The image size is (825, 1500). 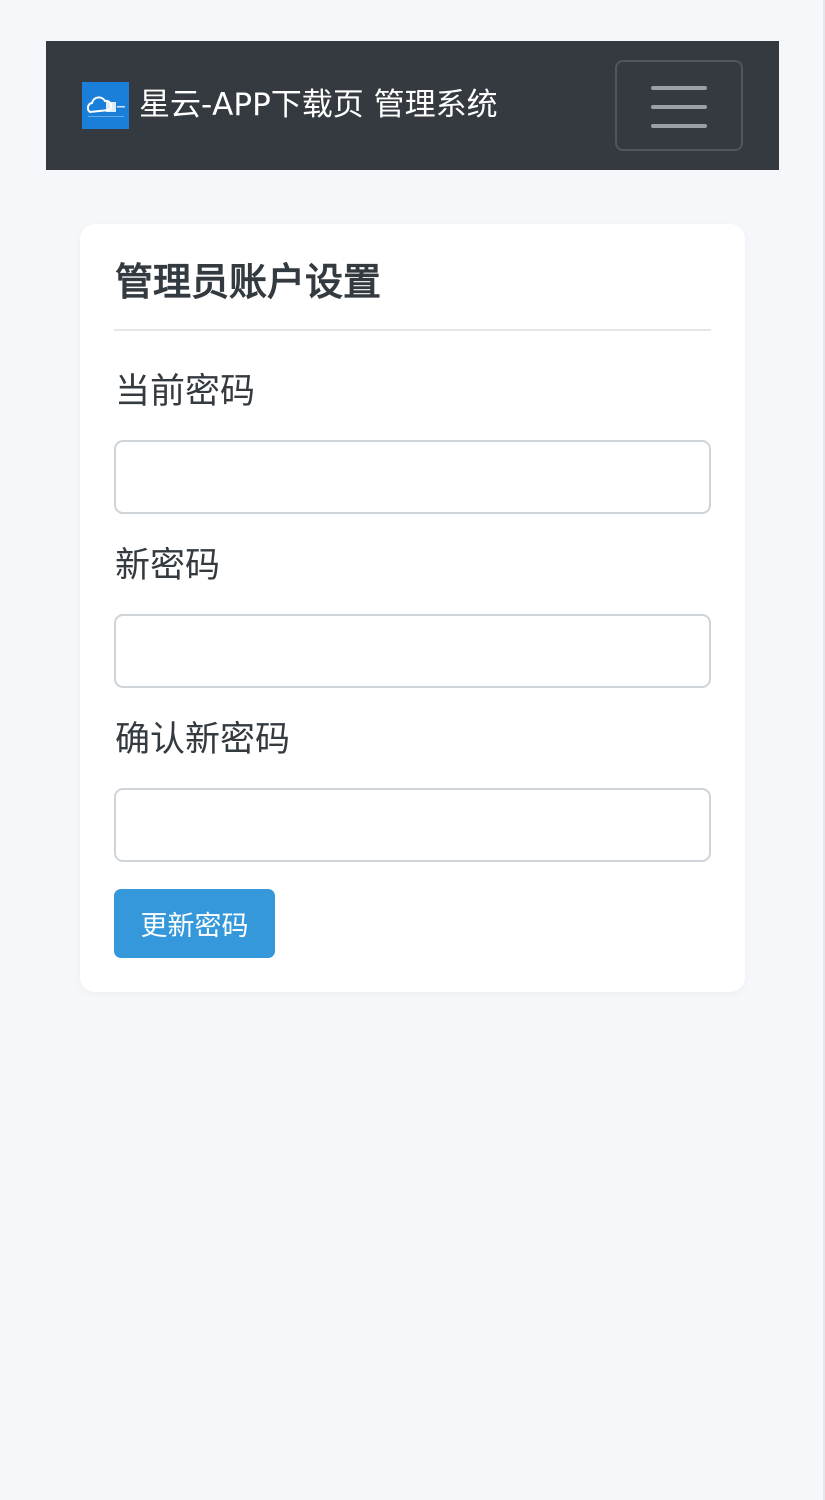 I want to click on new-password-label: 新密码, so click(x=168, y=566).